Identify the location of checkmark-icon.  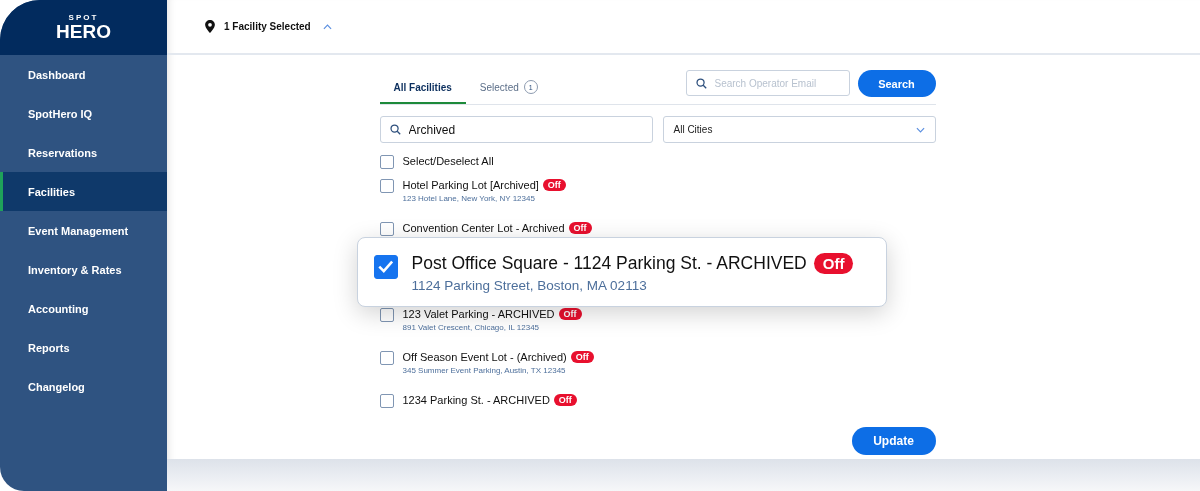
(385, 267).